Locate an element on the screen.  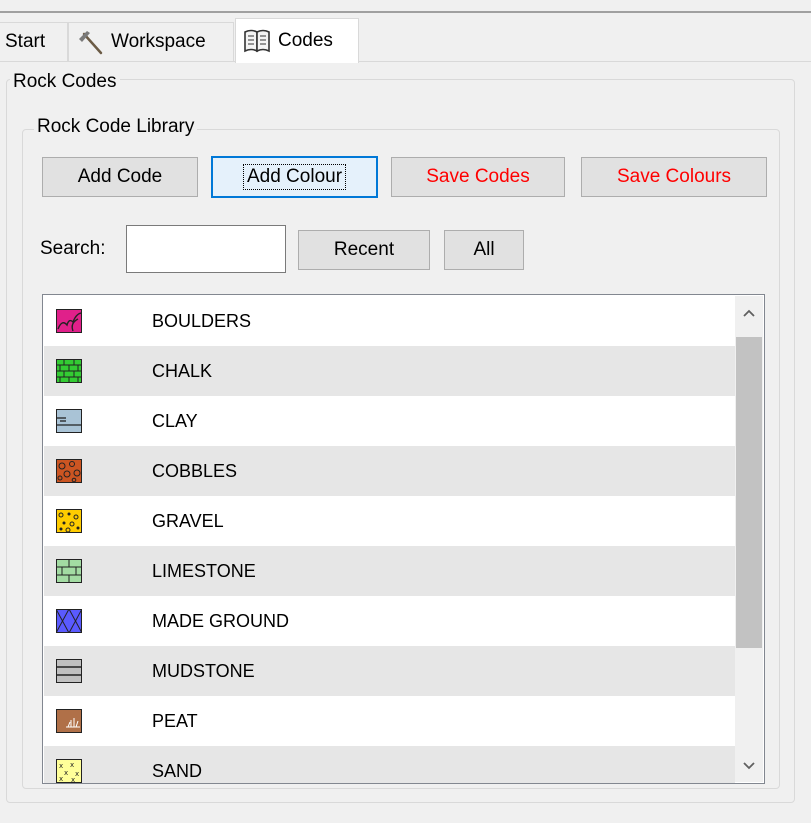
scroll-thumb is located at coordinates (749, 492).